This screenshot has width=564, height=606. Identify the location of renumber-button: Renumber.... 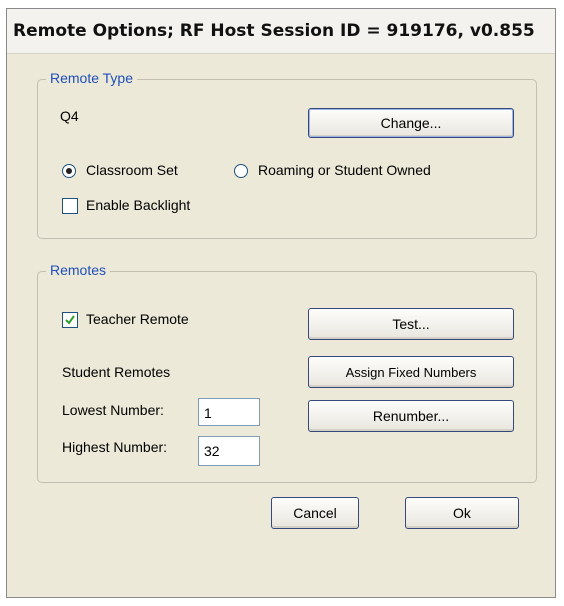
(411, 416).